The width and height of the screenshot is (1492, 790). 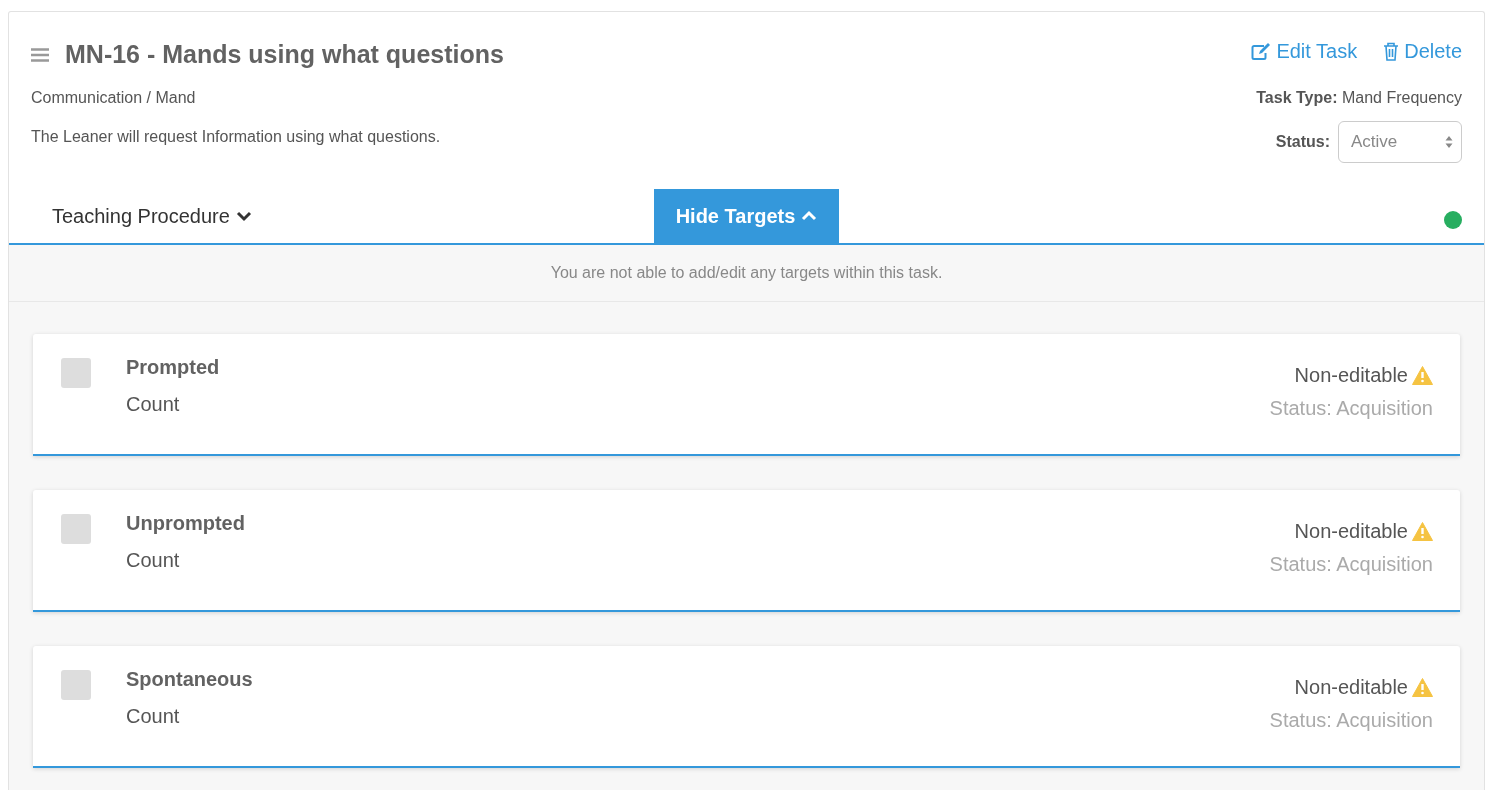 I want to click on task-type: Task Type: Mand Frequency, so click(x=1359, y=98).